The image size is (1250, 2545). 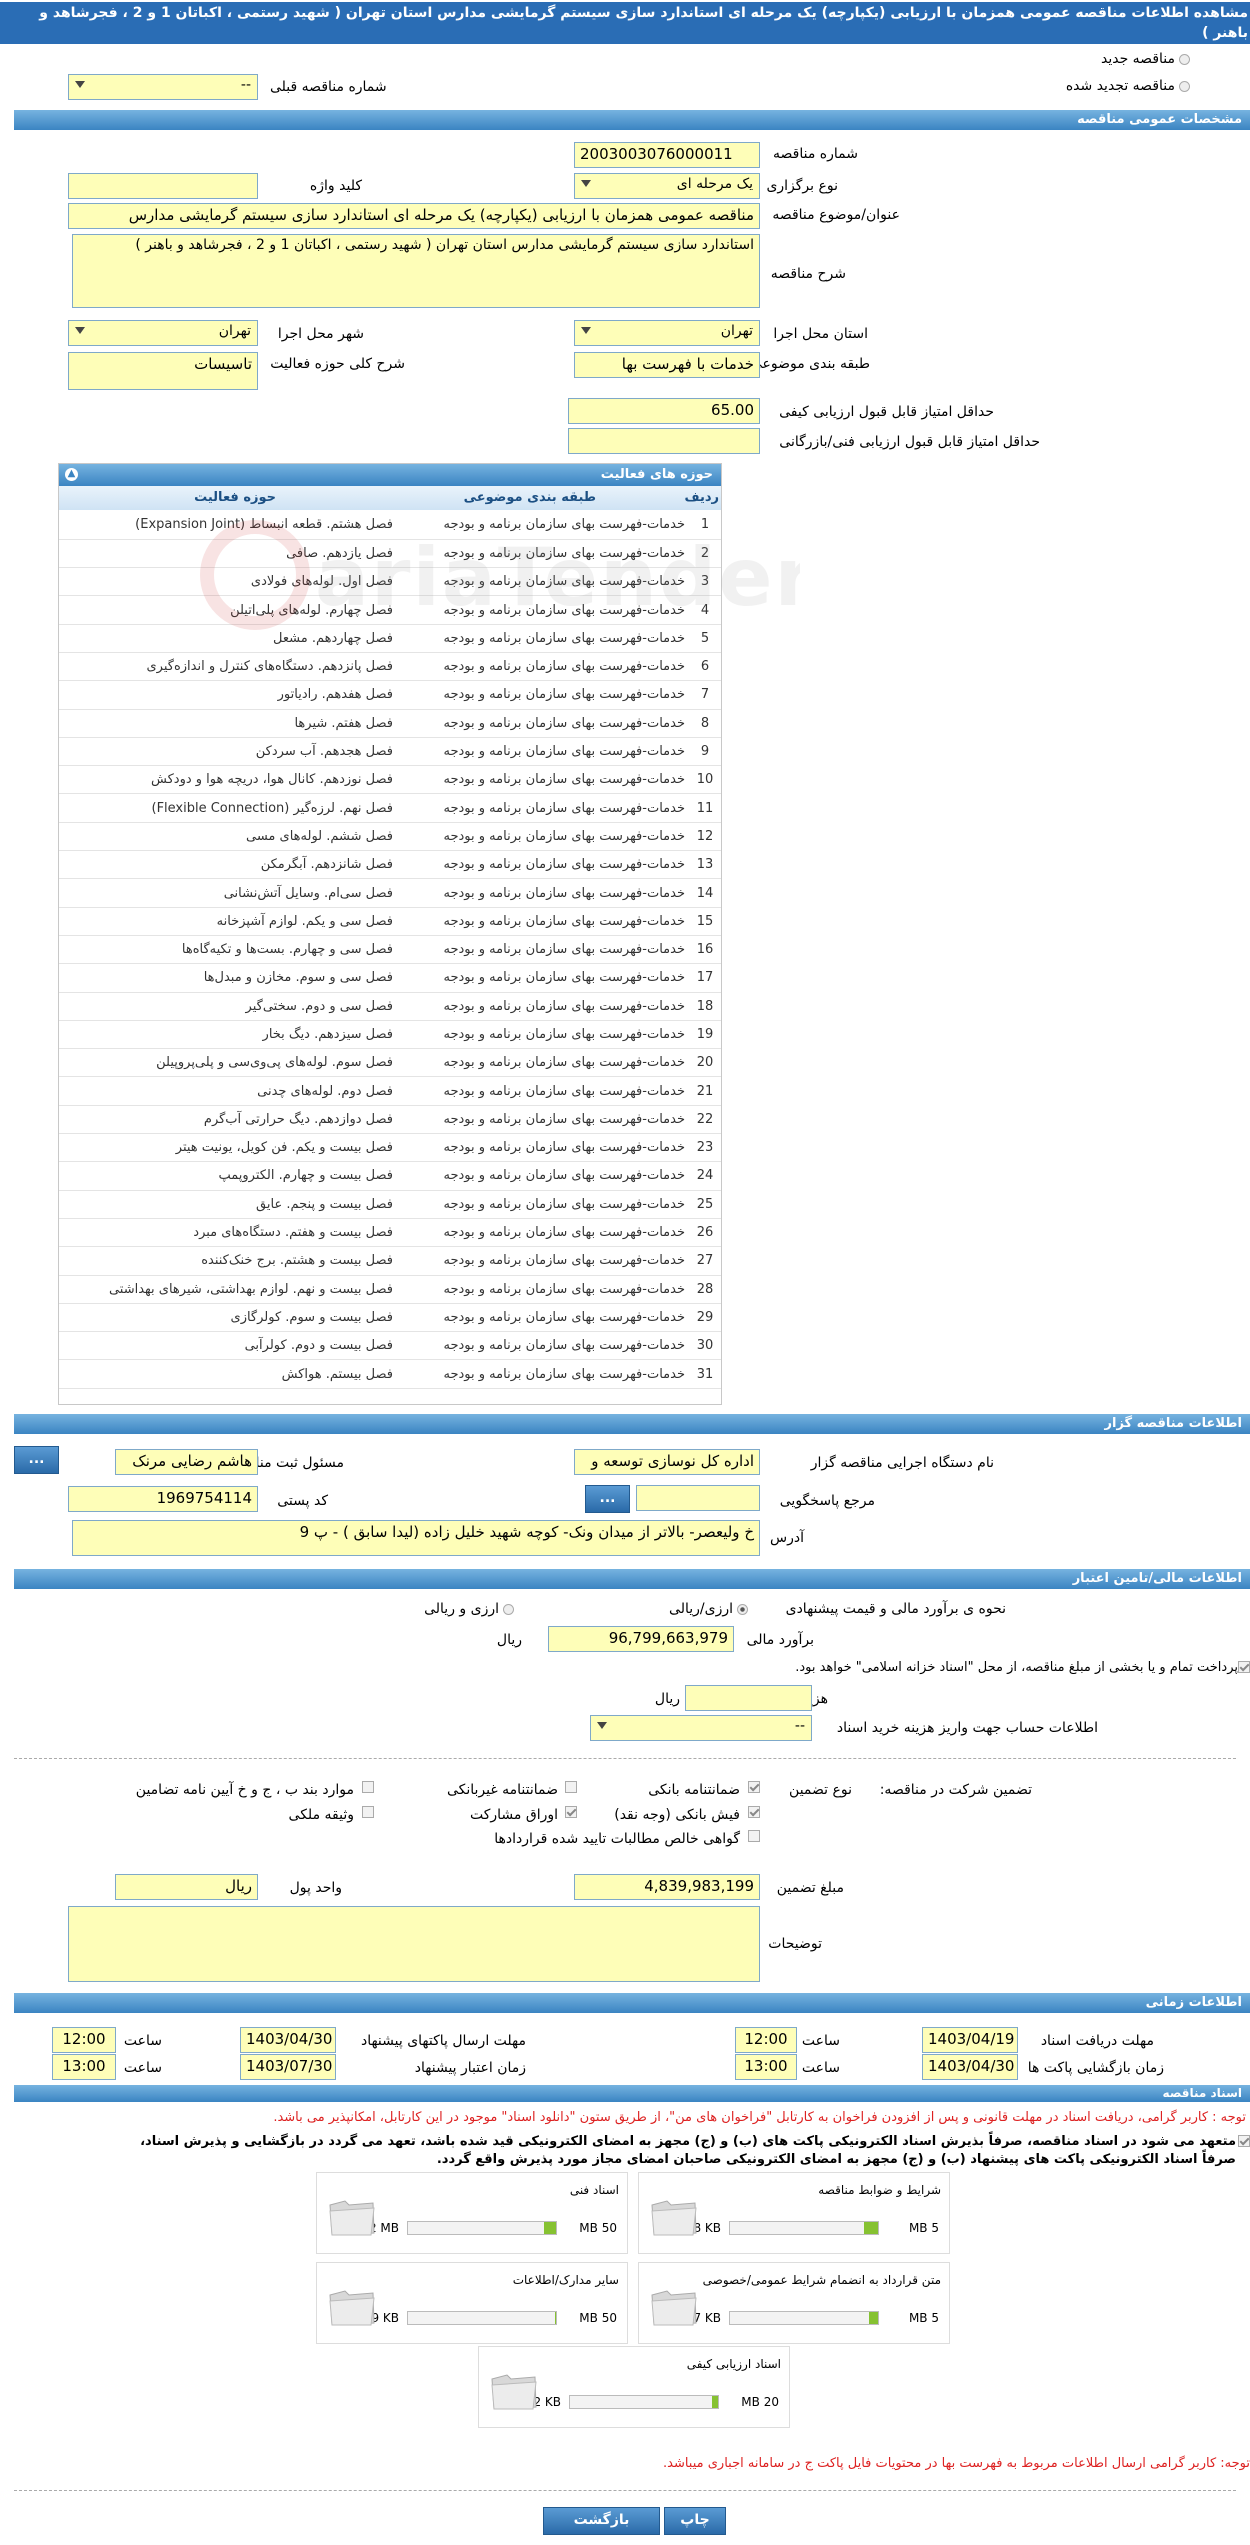 What do you see at coordinates (667, 1462) in the screenshot?
I see `org-field: اداره کل نوسازی توسعه و` at bounding box center [667, 1462].